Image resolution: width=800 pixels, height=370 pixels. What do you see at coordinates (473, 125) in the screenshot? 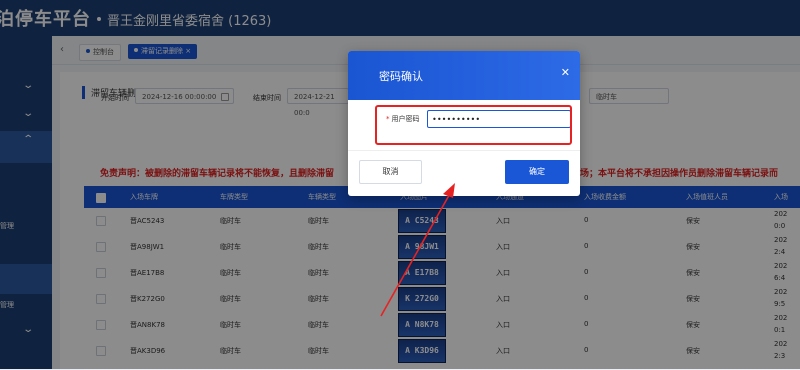
I see `annotation-highlight-box` at bounding box center [473, 125].